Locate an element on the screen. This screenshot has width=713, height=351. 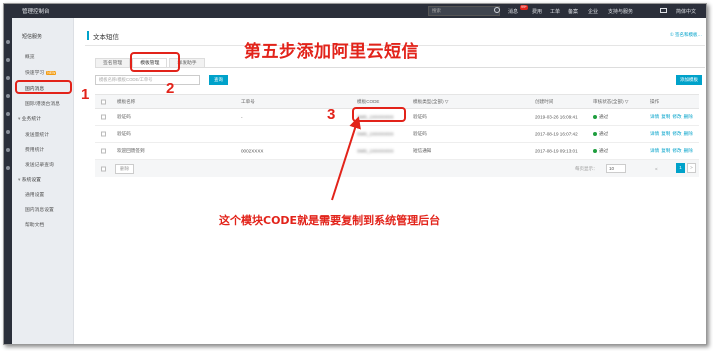
created-time: 2019-03-26 16:09:41 is located at coordinates (556, 117).